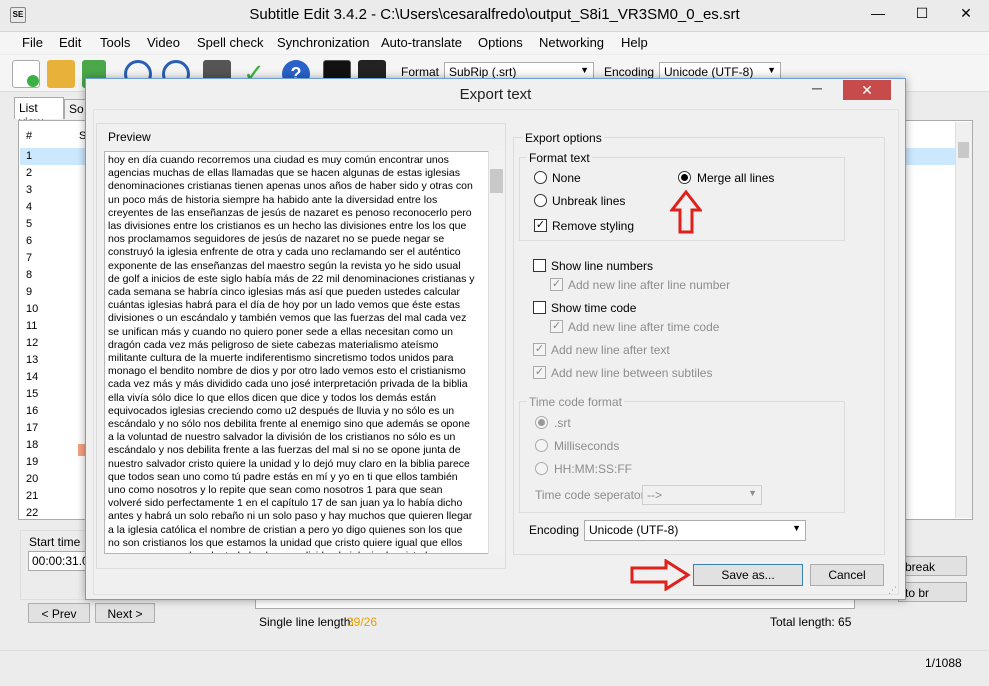 This screenshot has width=989, height=686. What do you see at coordinates (29, 207) in the screenshot?
I see `row-number: 4` at bounding box center [29, 207].